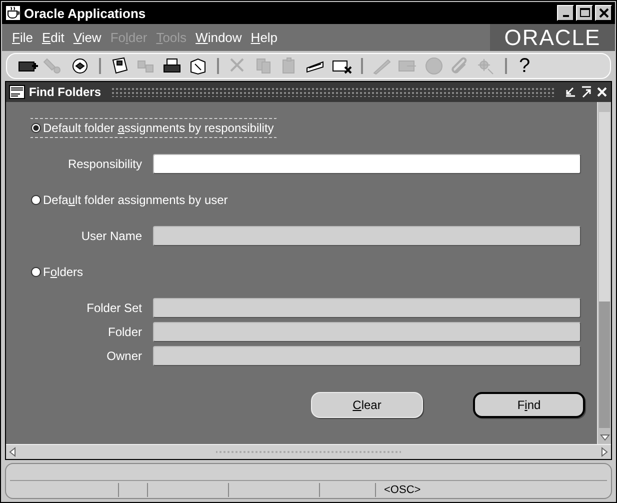 This screenshot has width=617, height=503. What do you see at coordinates (603, 13) in the screenshot?
I see `close-button` at bounding box center [603, 13].